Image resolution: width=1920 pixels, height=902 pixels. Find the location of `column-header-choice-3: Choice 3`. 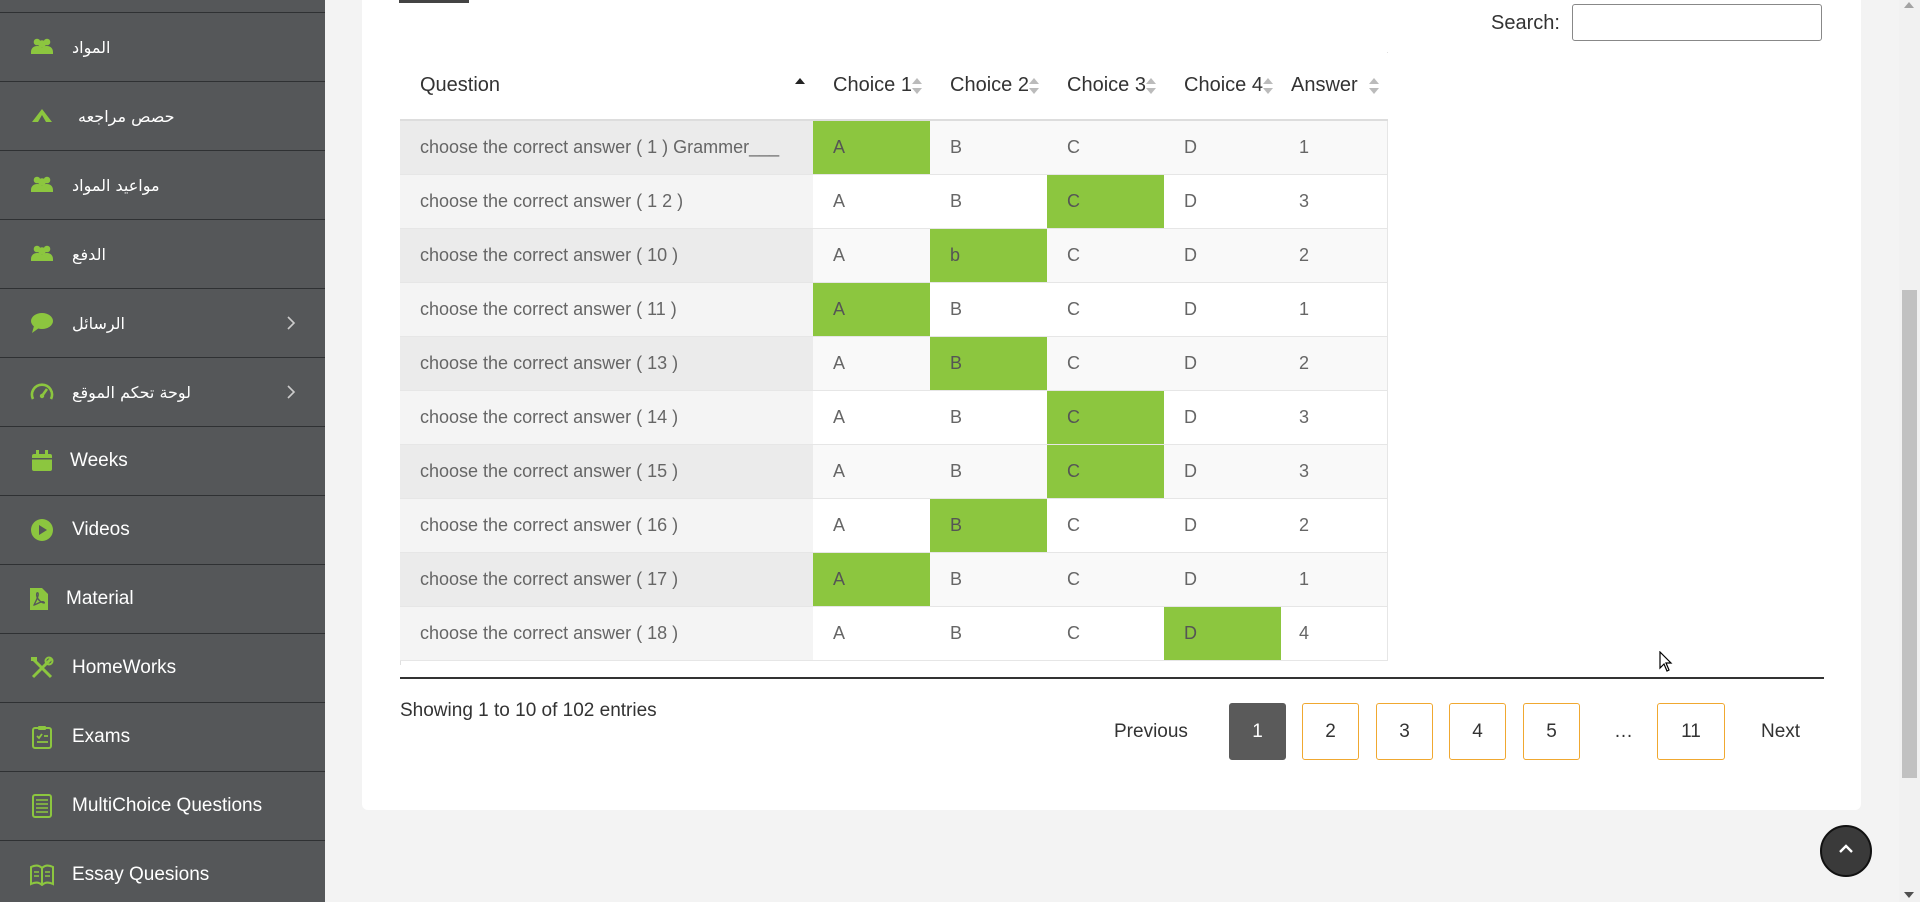

column-header-choice-3: Choice 3 is located at coordinates (1105, 86).